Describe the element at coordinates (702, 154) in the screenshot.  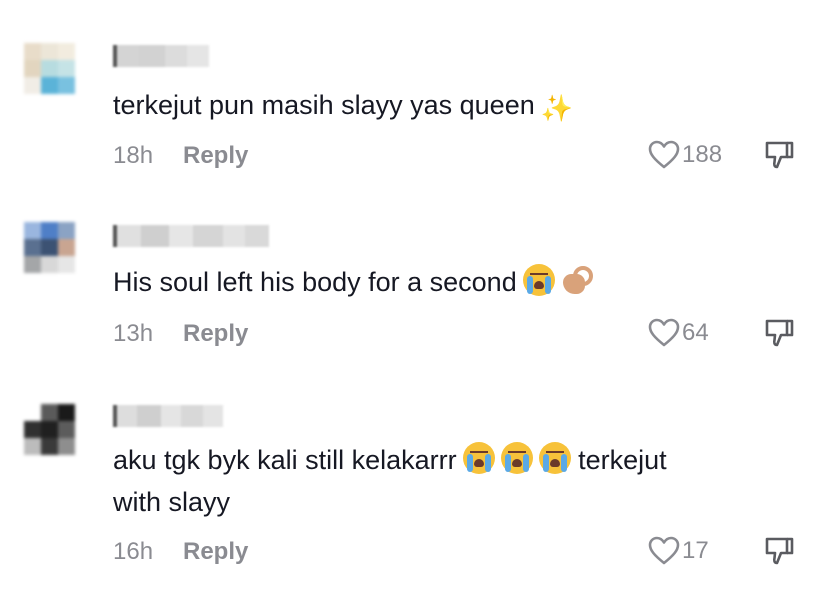
I see `like-count: 188` at that location.